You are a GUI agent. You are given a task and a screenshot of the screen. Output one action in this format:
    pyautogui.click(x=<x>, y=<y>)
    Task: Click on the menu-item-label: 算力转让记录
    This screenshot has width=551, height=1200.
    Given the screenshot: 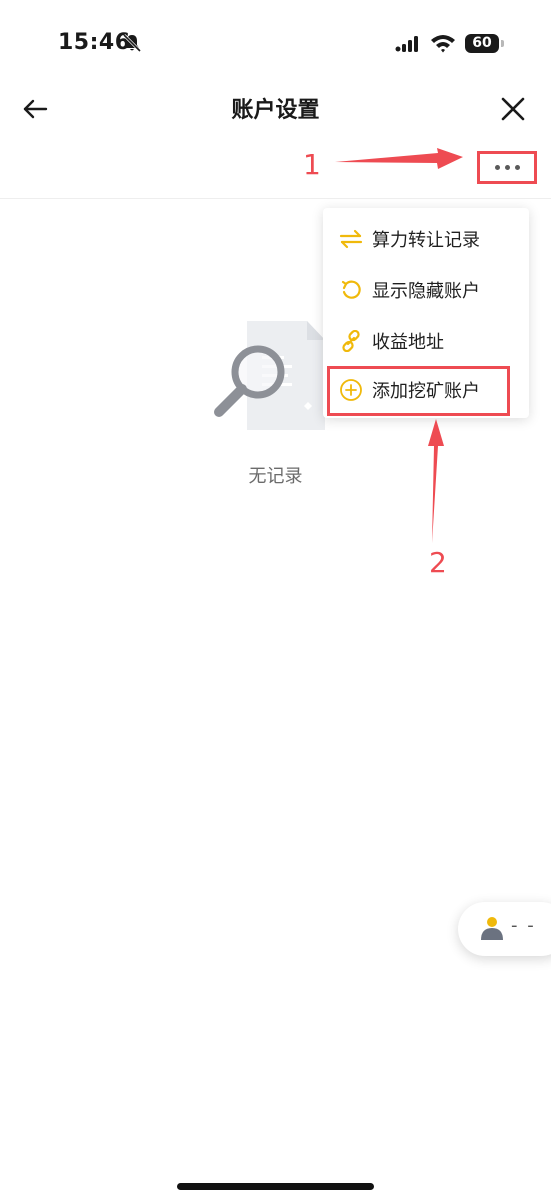 What is the action you would take?
    pyautogui.click(x=426, y=240)
    